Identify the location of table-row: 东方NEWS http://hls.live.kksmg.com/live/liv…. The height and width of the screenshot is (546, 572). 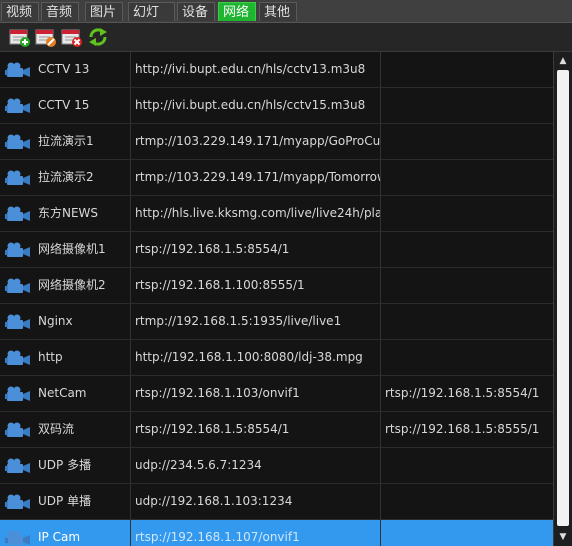
(276, 214).